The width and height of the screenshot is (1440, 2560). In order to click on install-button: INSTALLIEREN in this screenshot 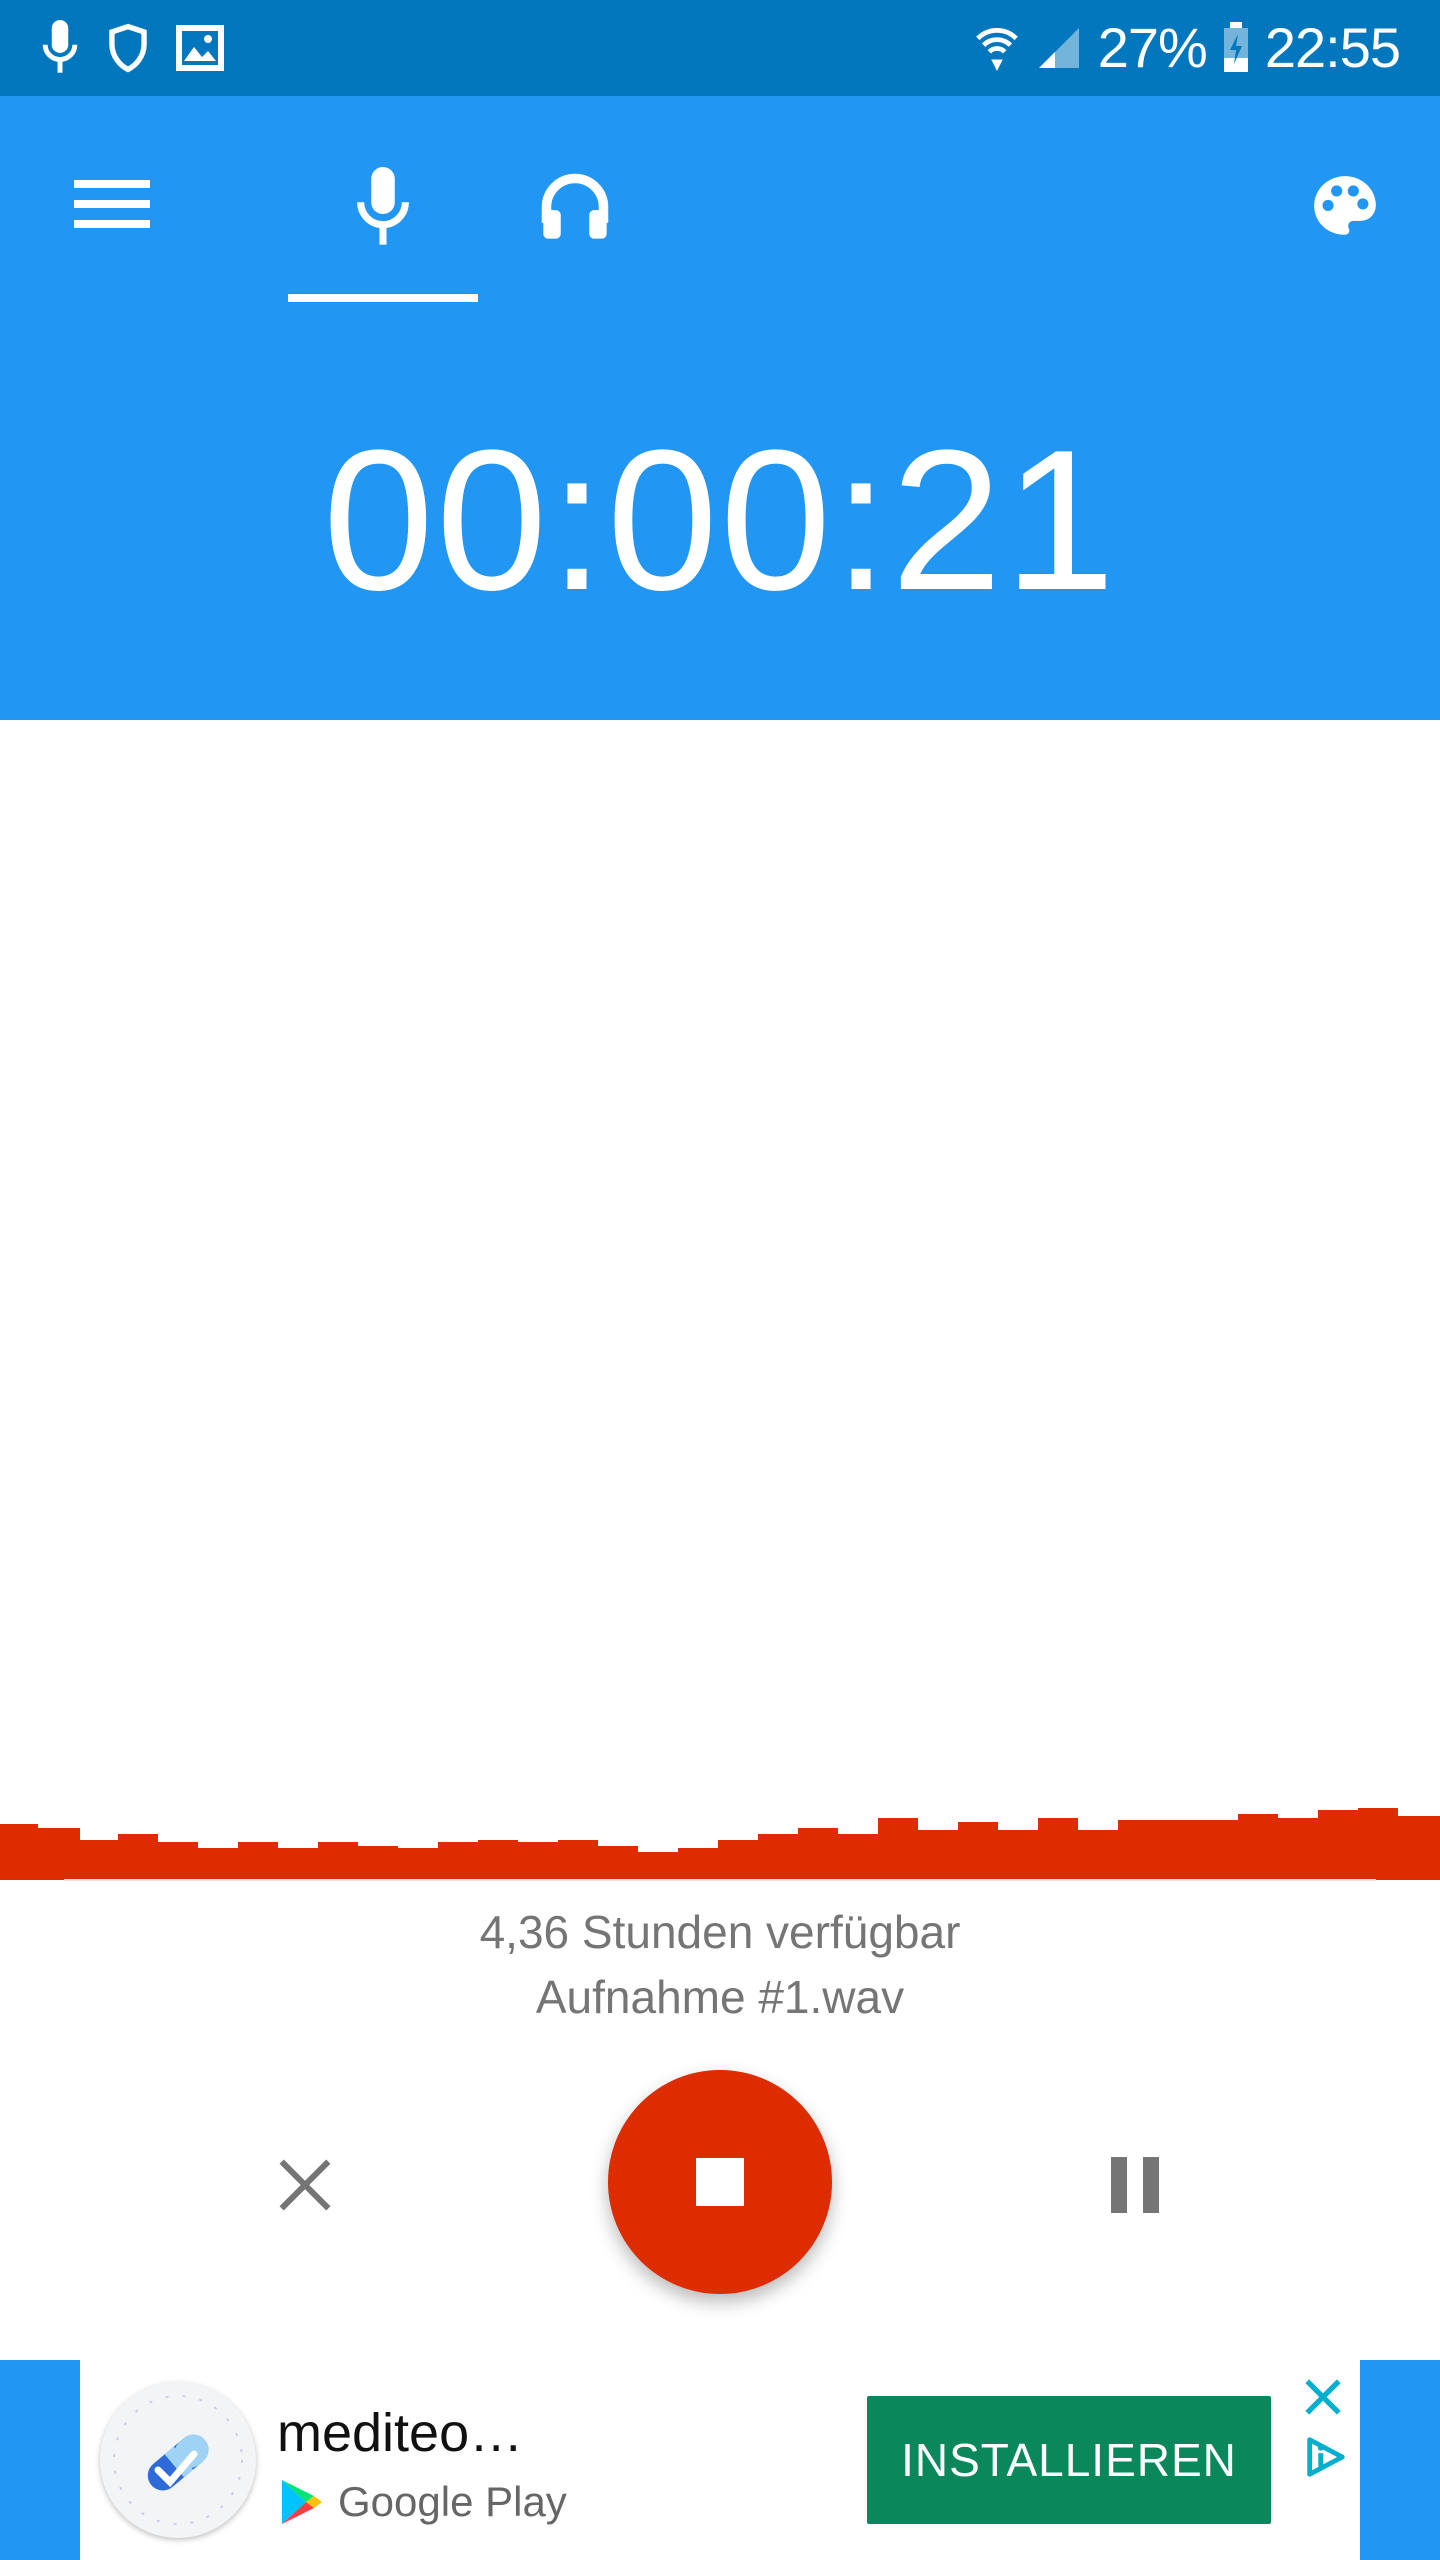, I will do `click(1069, 2460)`.